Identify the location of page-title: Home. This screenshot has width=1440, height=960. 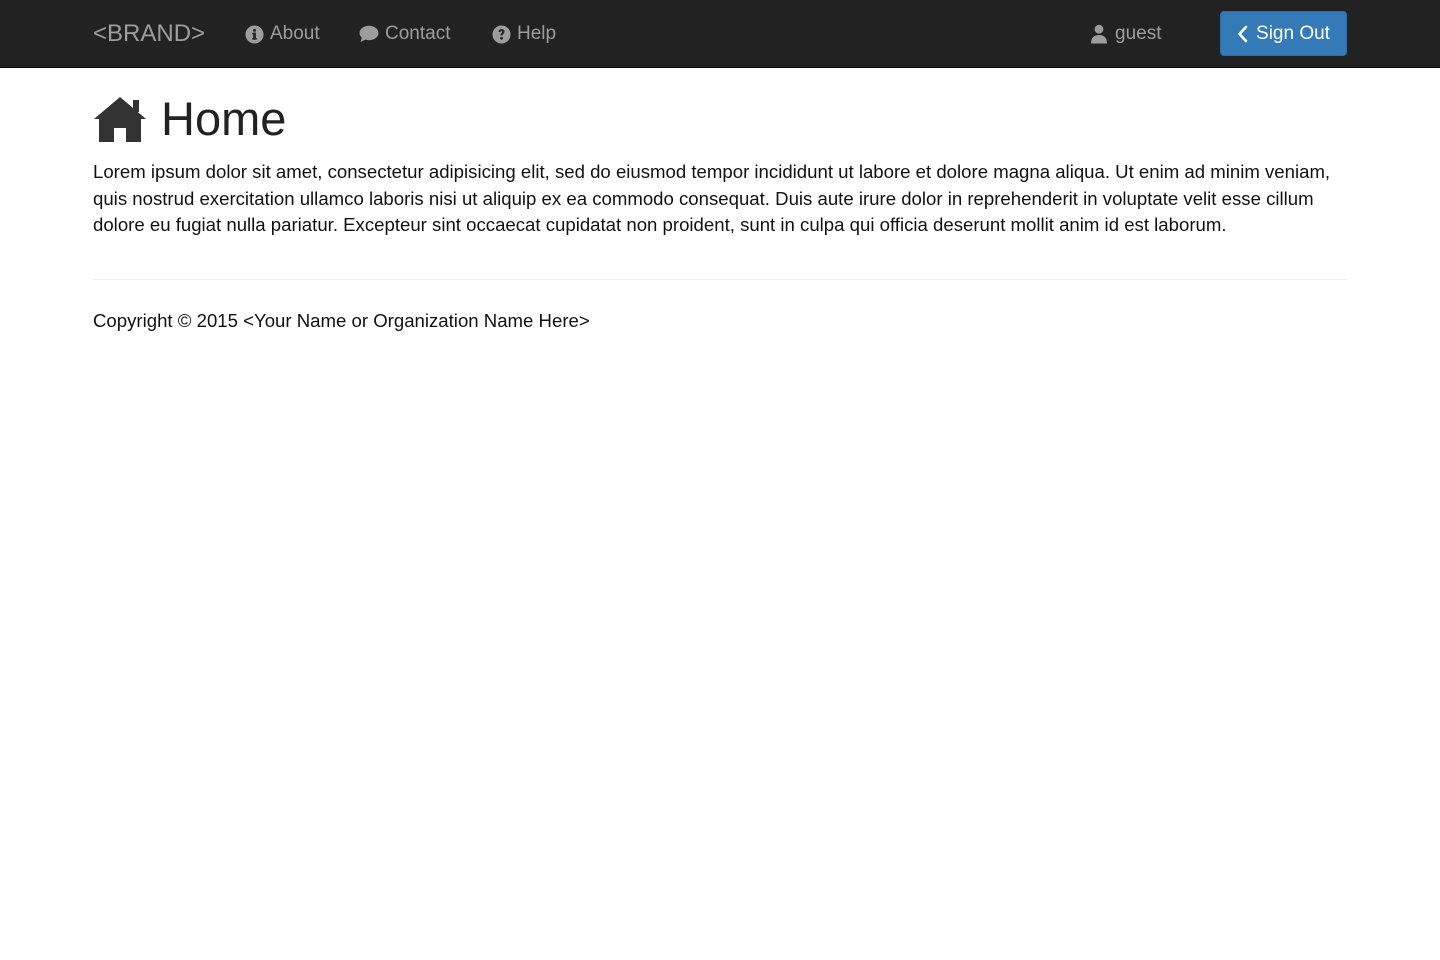
(224, 118).